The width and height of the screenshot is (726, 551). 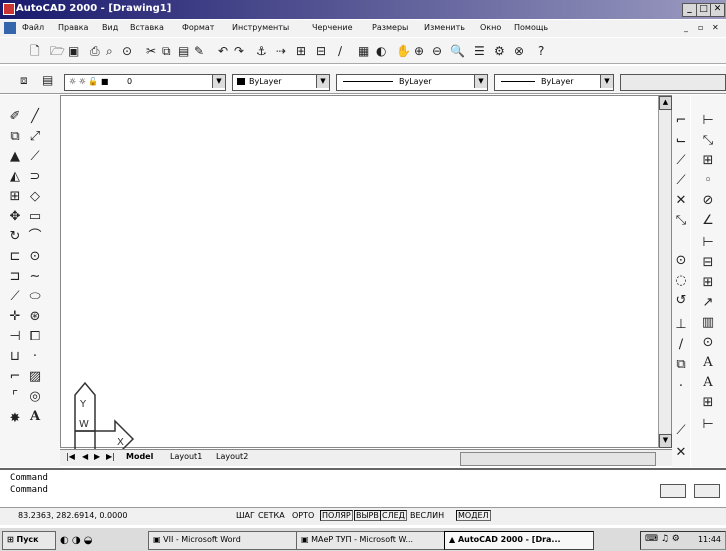 I want to click on mtext-icon: A, so click(x=35, y=417).